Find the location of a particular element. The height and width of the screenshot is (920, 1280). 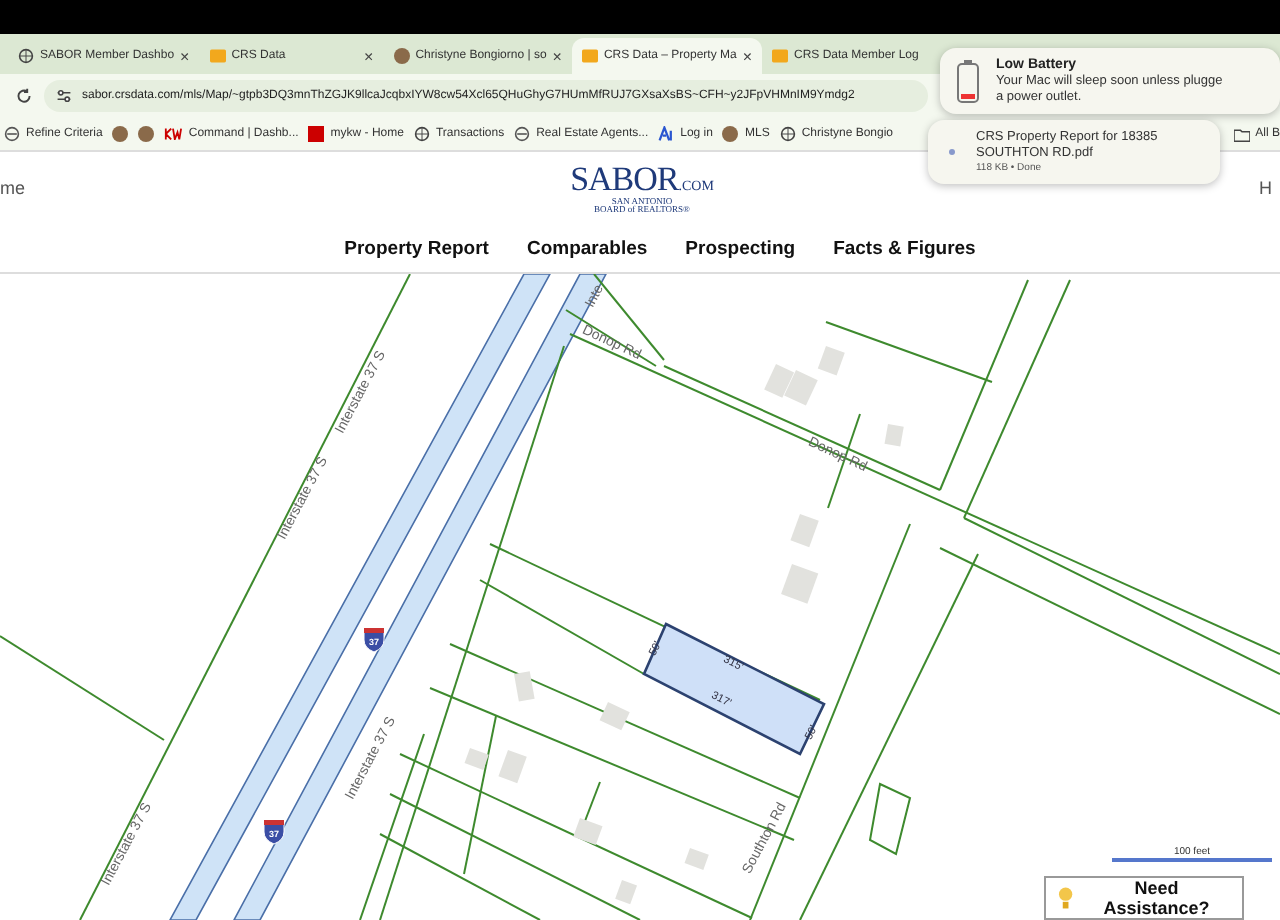

nav-link: Prospecting is located at coordinates (740, 248).